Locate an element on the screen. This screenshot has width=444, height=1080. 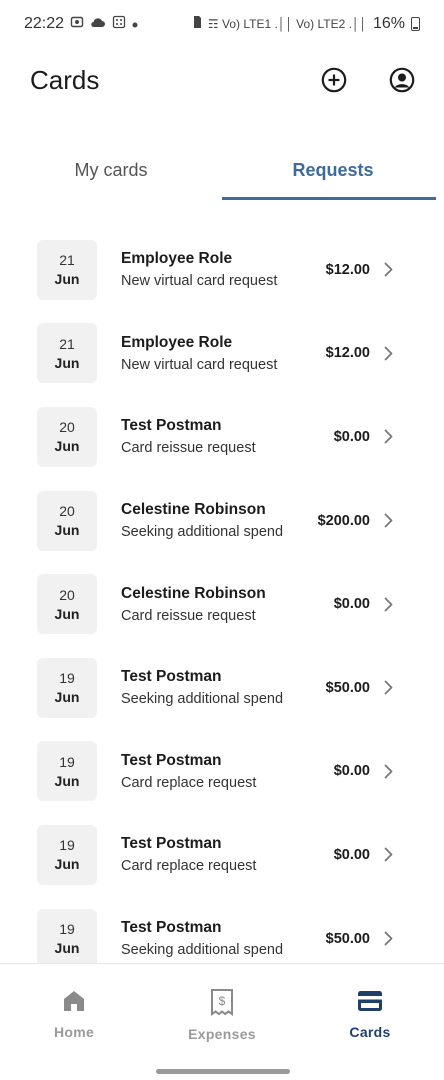
signal-icons: ☶ Vo) LTE1 .││ Vo) LTE2 .││ is located at coordinates (287, 24).